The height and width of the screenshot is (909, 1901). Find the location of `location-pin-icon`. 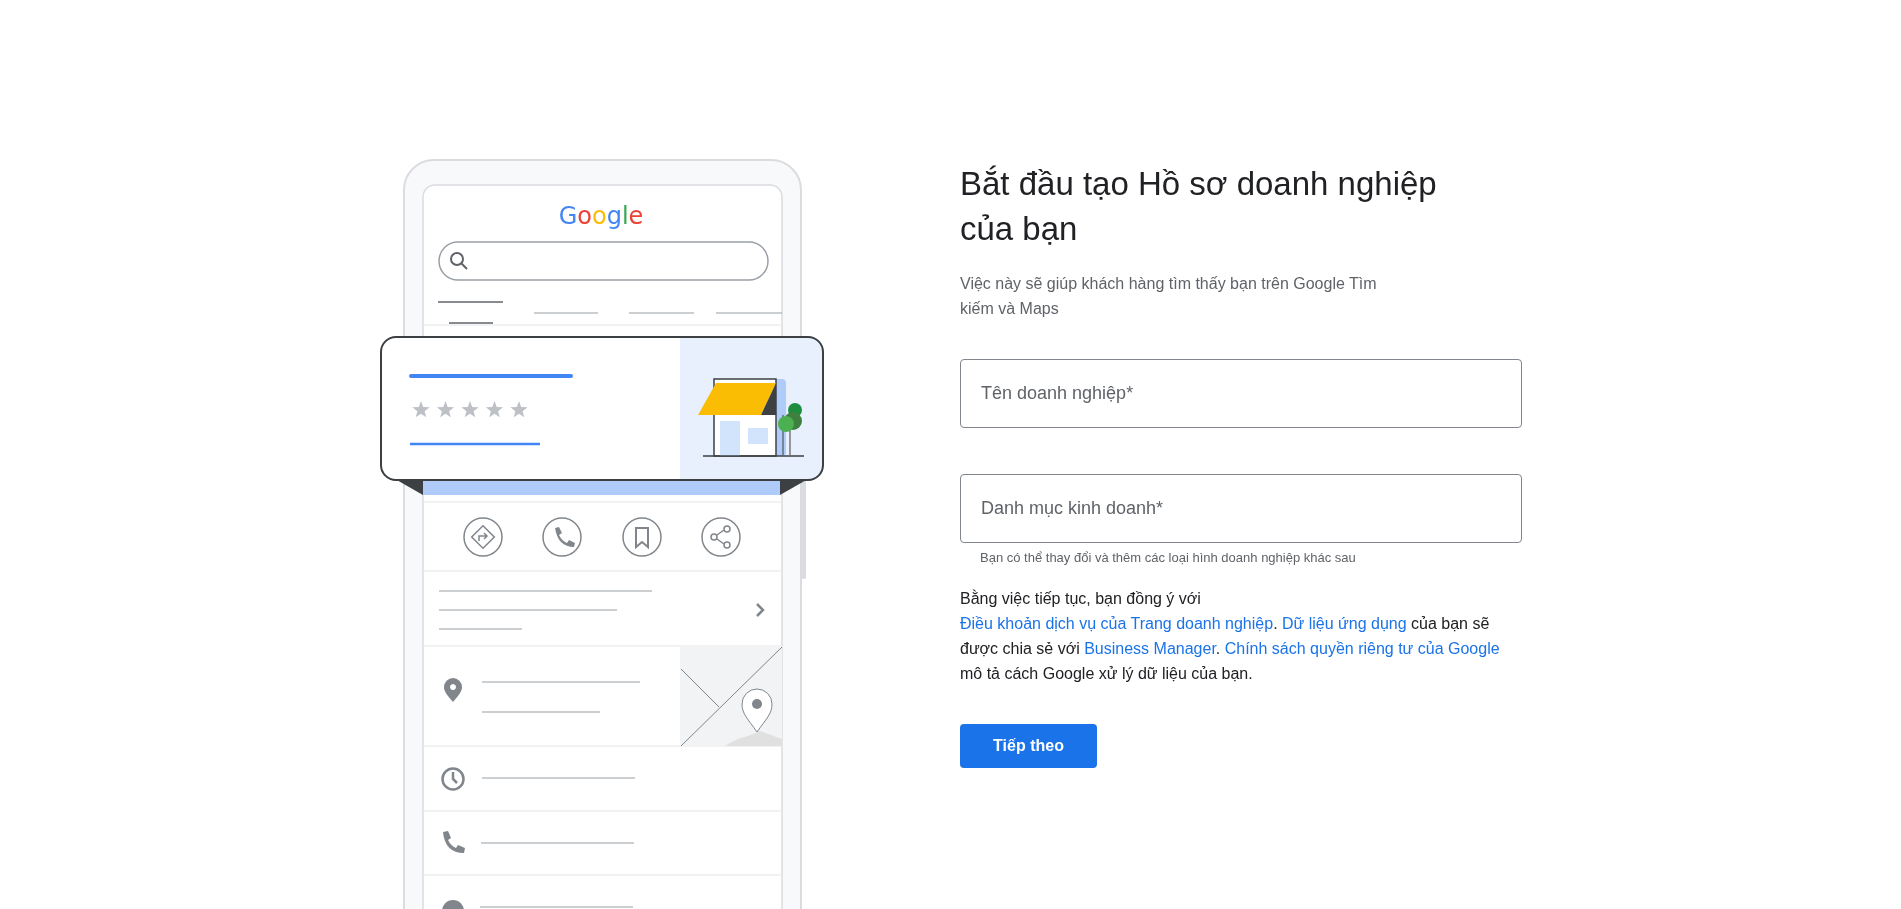

location-pin-icon is located at coordinates (453, 690).